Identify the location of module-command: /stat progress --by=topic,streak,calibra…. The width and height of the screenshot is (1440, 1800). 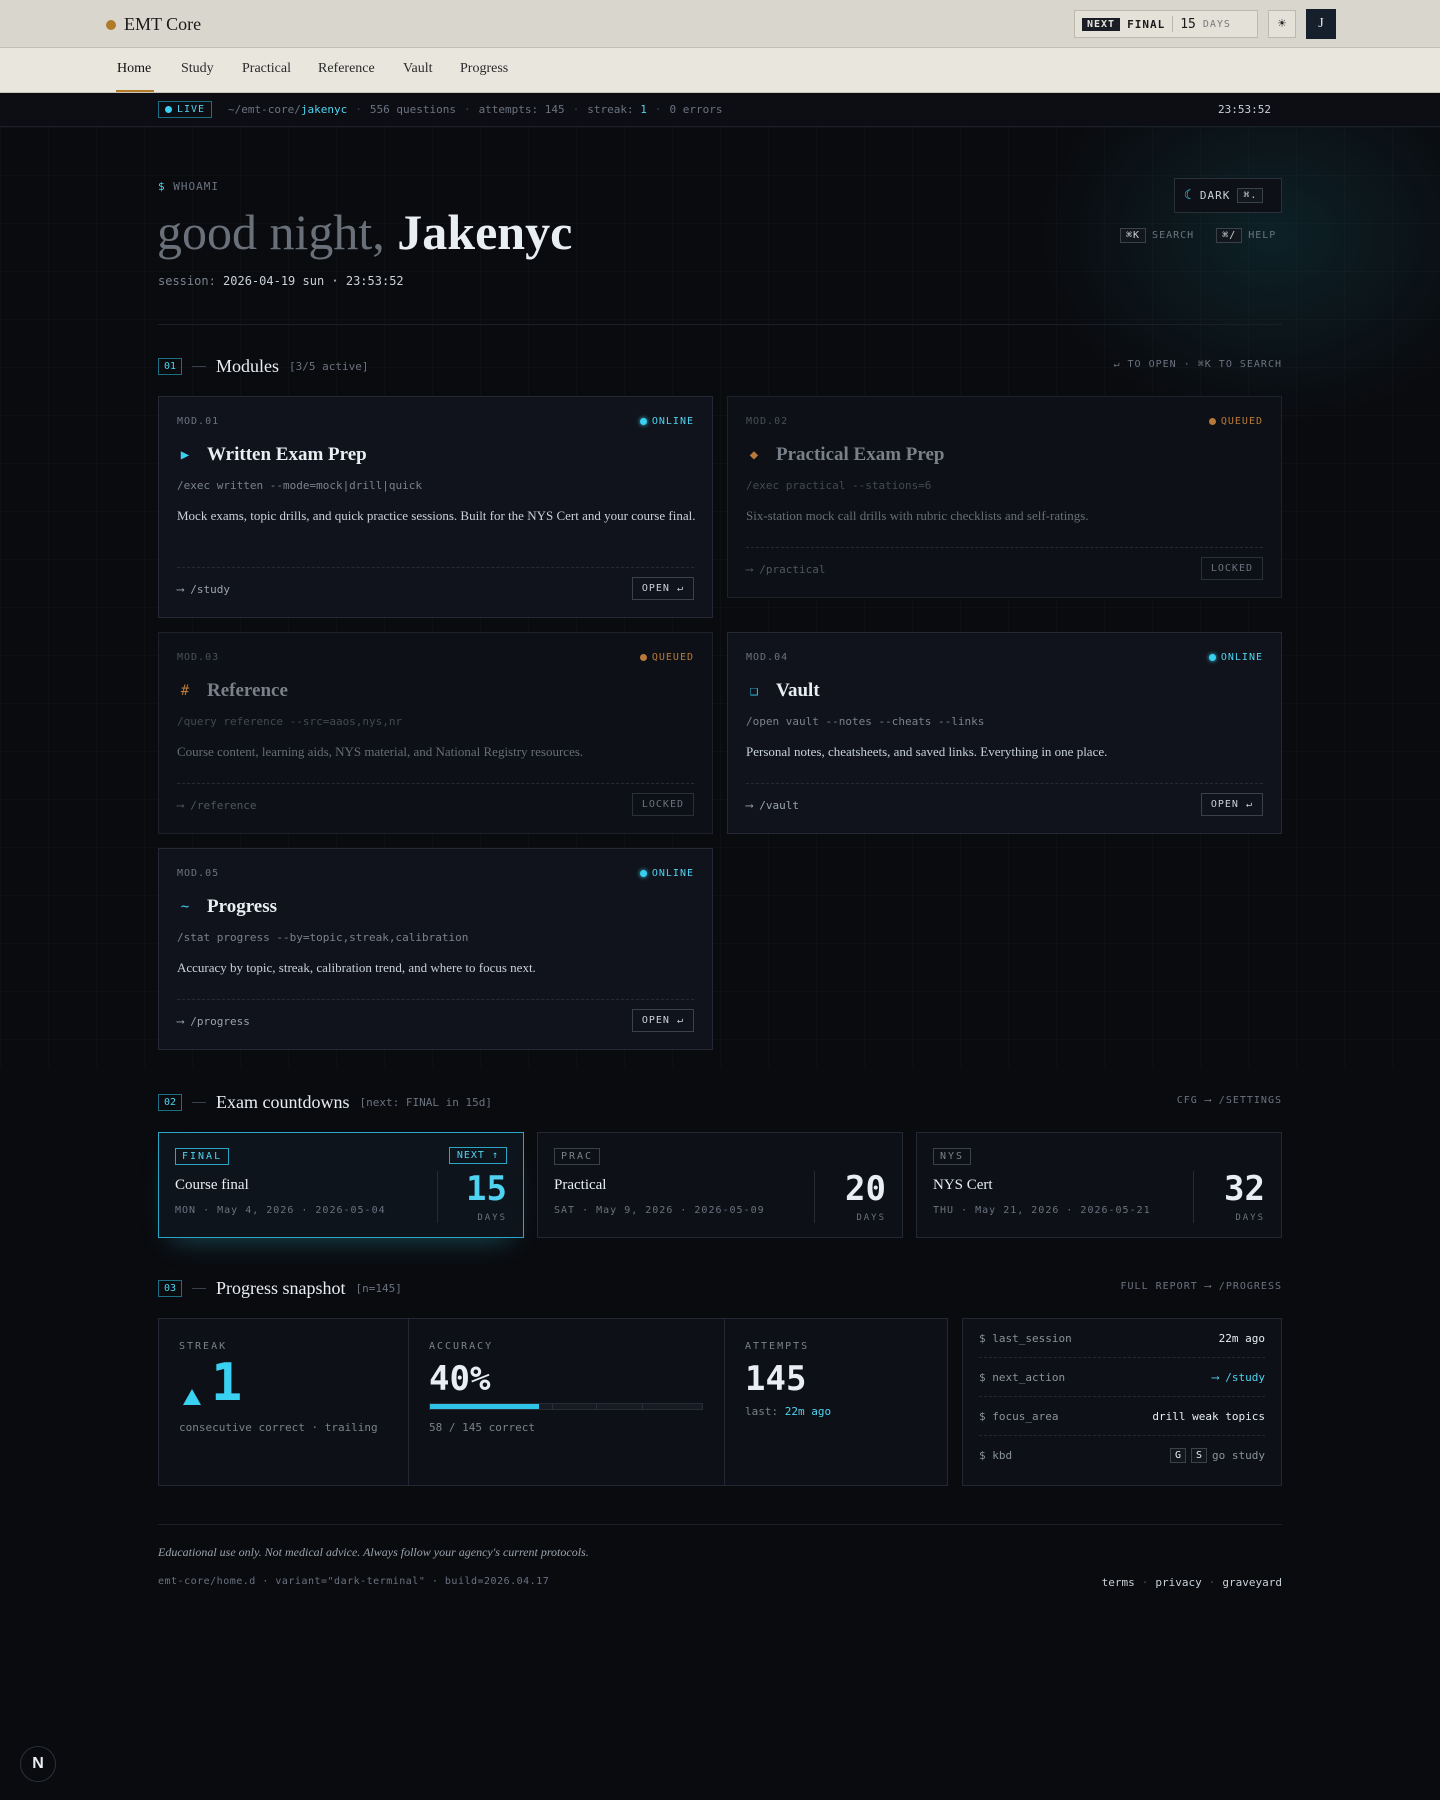
(323, 937).